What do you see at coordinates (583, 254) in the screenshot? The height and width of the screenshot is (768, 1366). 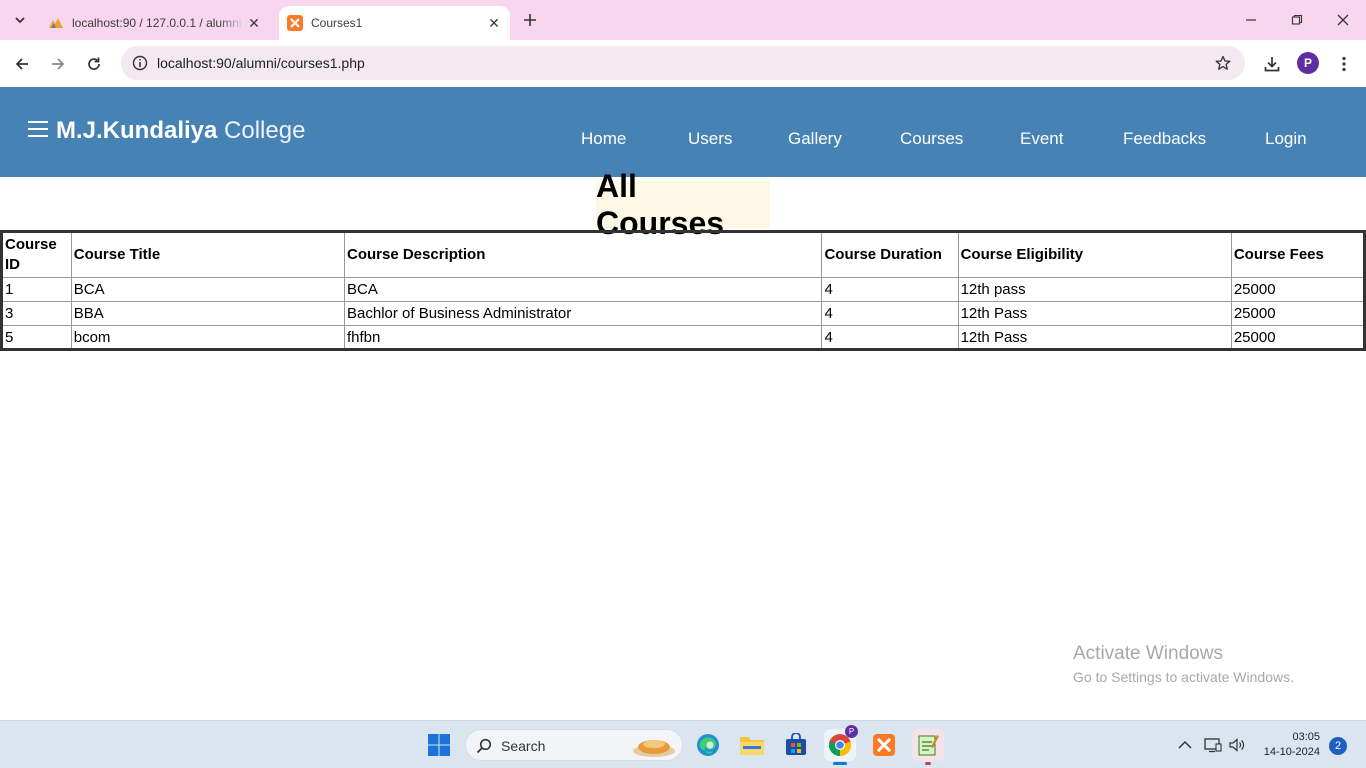 I see `column-header-course-description: Course Description` at bounding box center [583, 254].